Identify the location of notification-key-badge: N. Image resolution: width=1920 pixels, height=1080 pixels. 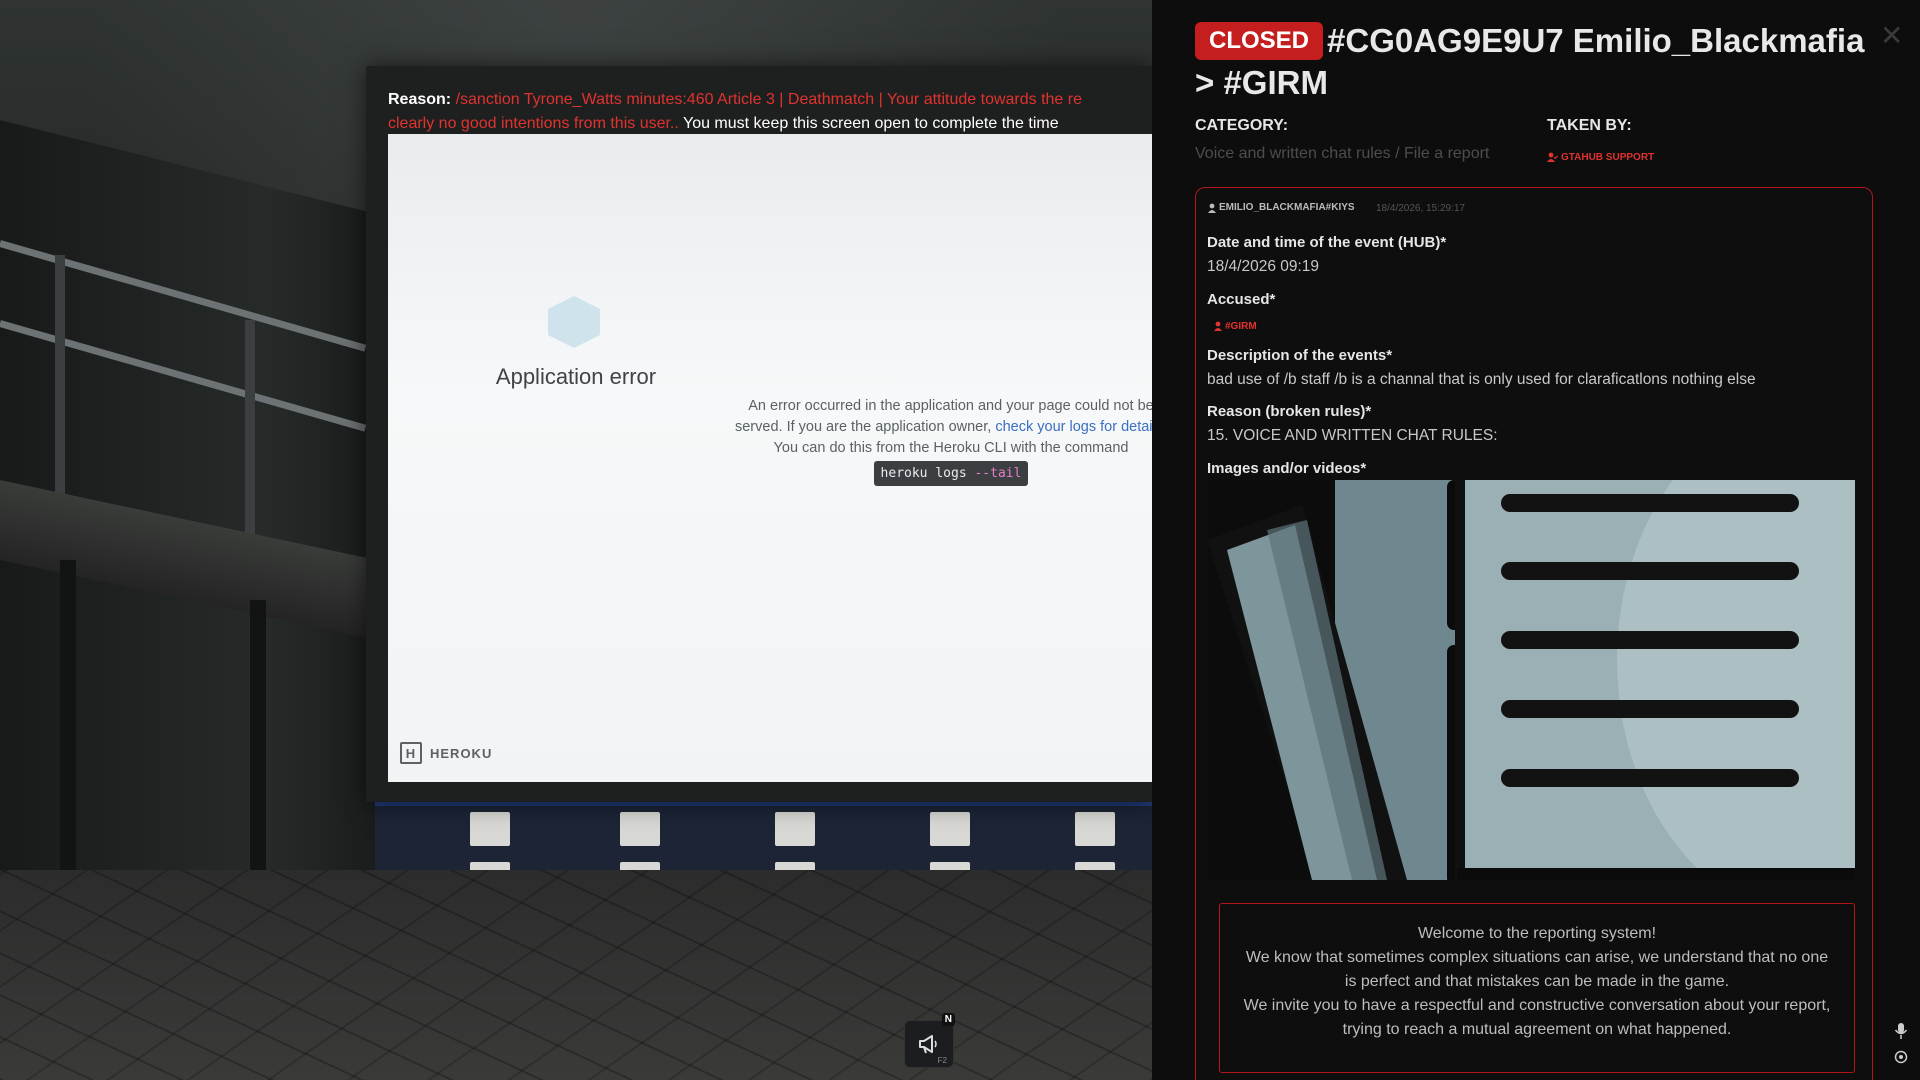
(948, 1019).